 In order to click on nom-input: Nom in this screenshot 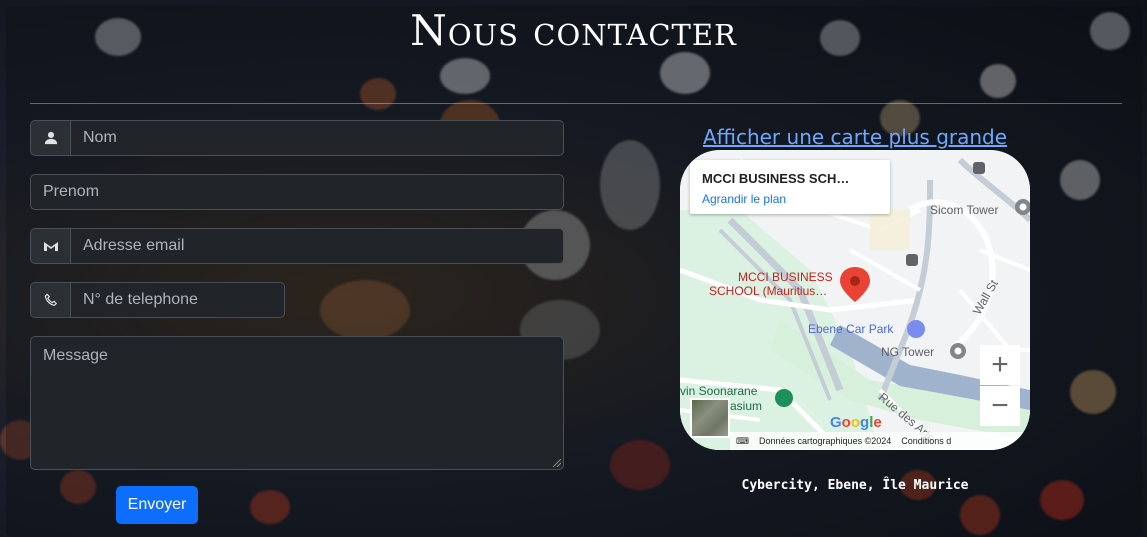, I will do `click(317, 138)`.